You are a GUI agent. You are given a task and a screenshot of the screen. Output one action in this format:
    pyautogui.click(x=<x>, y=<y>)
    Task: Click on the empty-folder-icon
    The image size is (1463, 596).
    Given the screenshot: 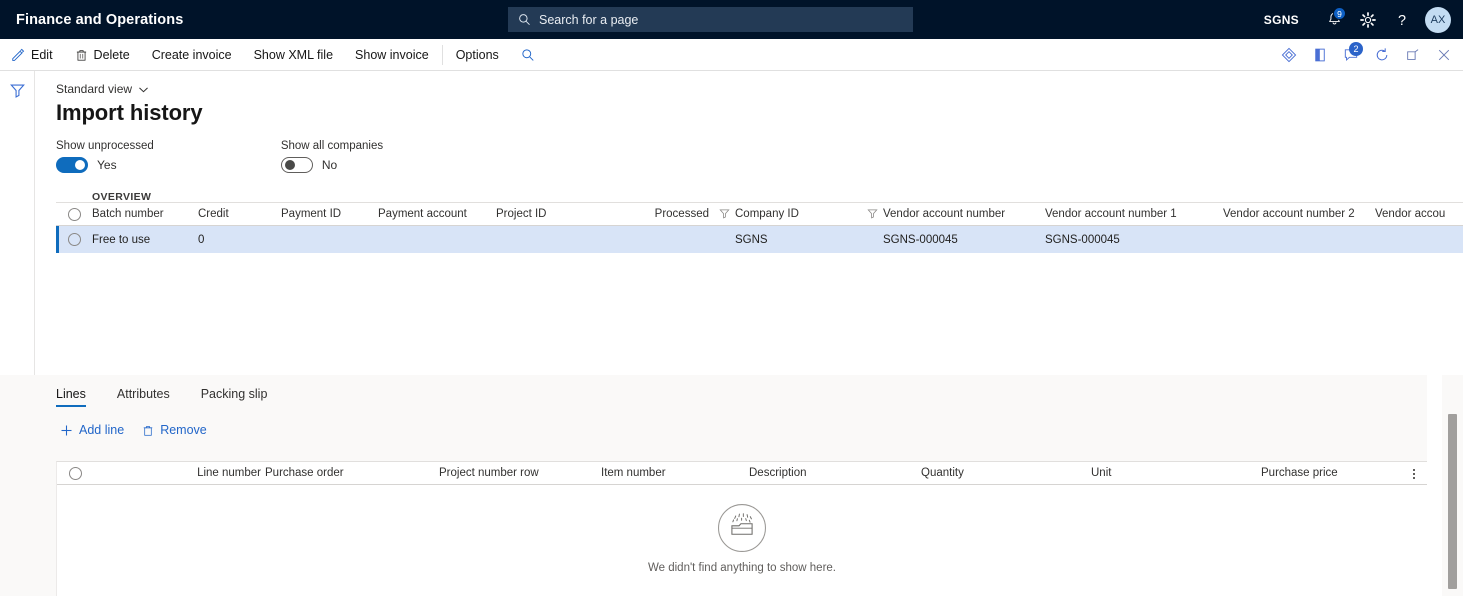 What is the action you would take?
    pyautogui.click(x=742, y=528)
    